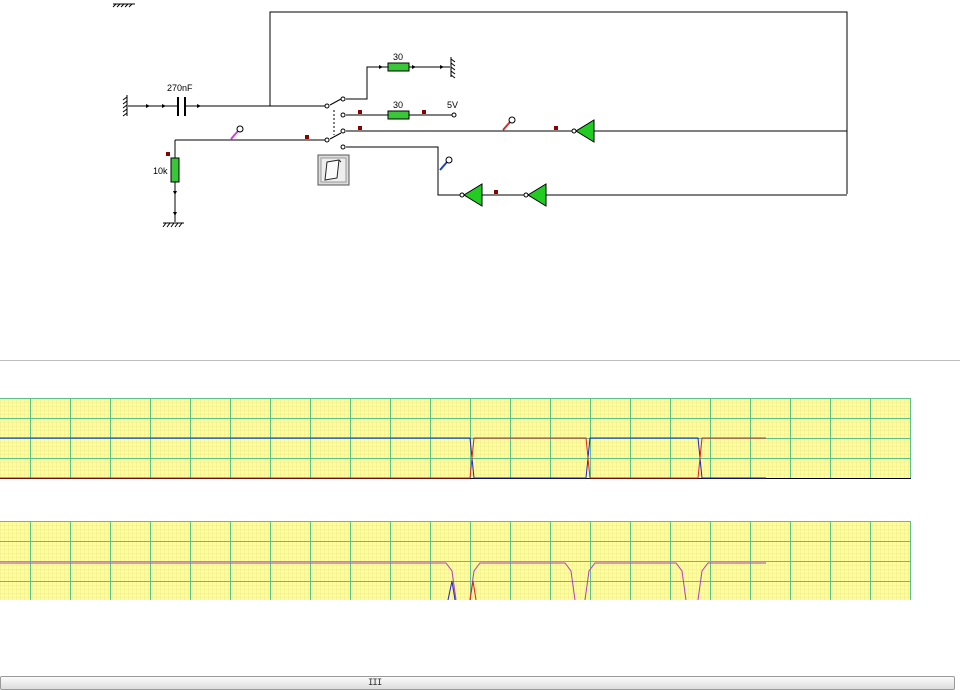 This screenshot has height=690, width=960. Describe the element at coordinates (477, 683) in the screenshot. I see `horizontal-scrollbar: III` at that location.